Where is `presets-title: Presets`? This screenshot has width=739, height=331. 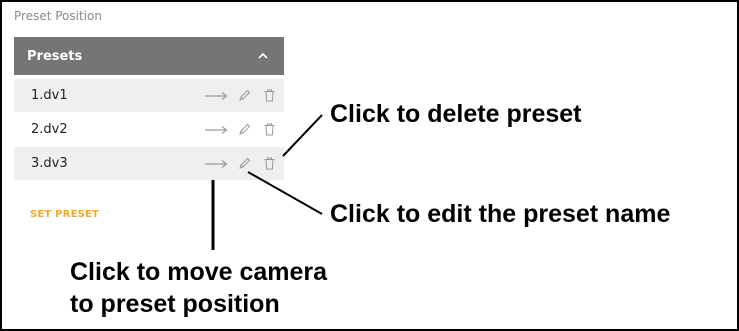
presets-title: Presets is located at coordinates (55, 56).